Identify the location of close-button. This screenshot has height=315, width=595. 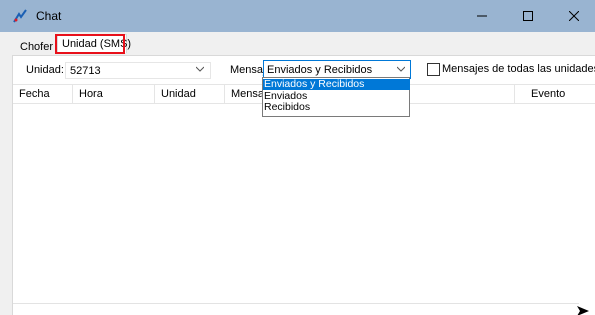
(573, 16).